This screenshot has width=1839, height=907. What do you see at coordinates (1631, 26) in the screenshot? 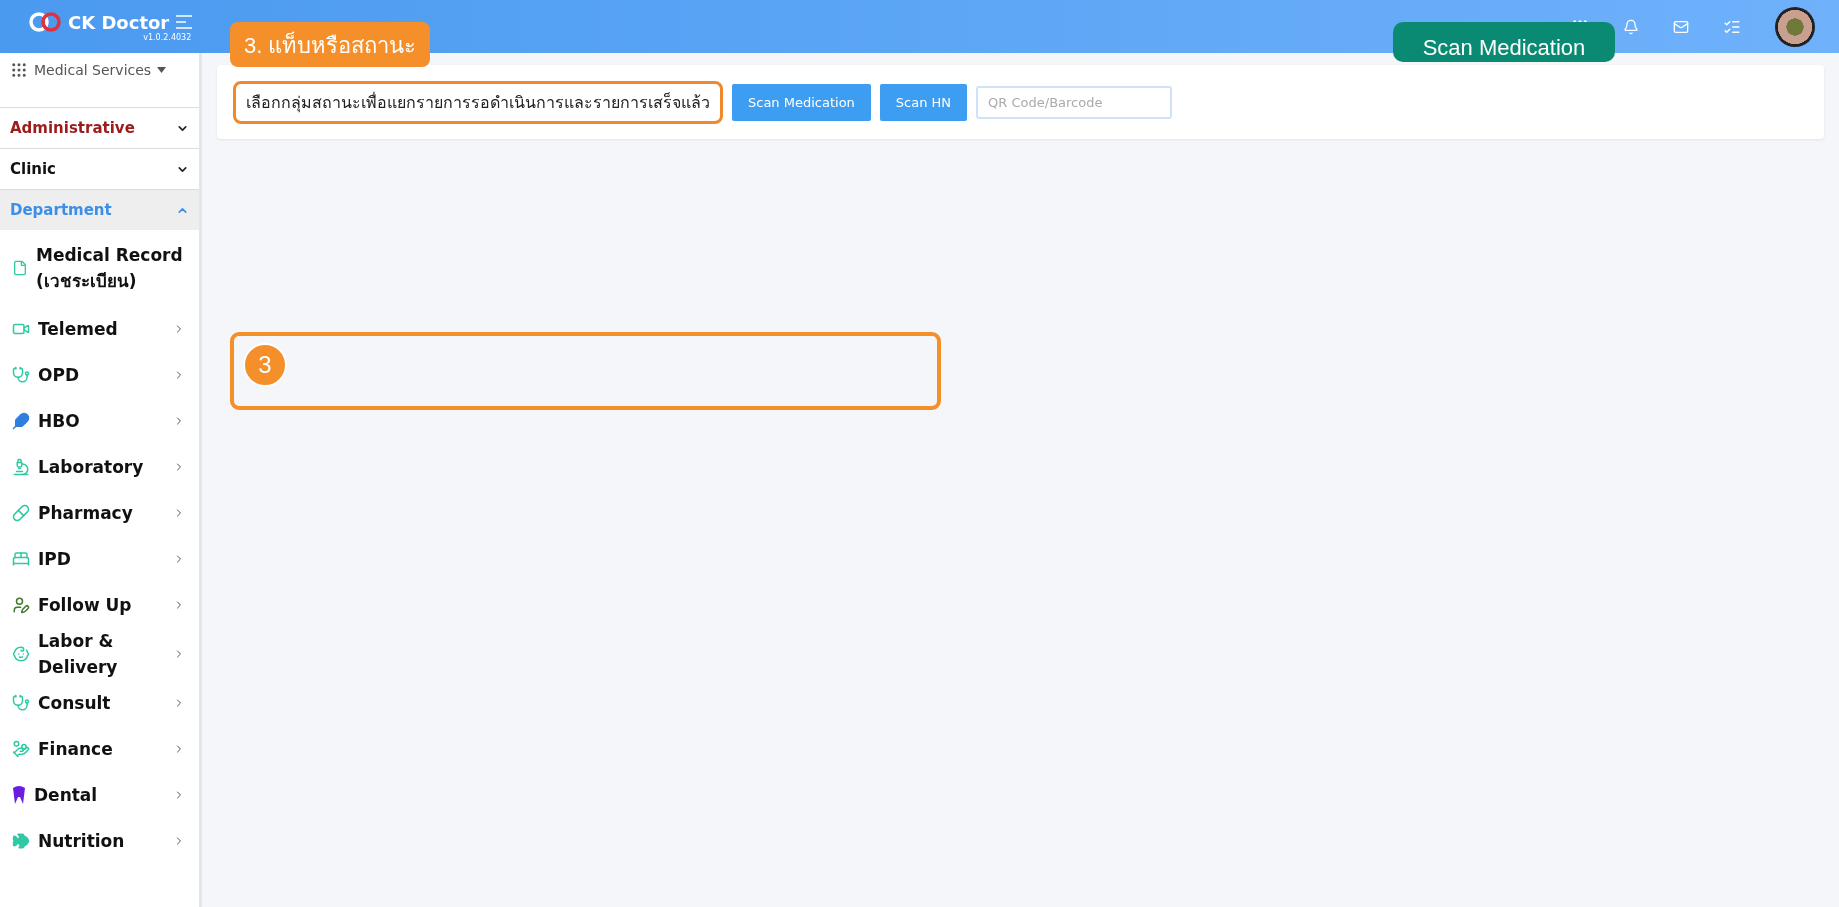
I see `notification-icon` at bounding box center [1631, 26].